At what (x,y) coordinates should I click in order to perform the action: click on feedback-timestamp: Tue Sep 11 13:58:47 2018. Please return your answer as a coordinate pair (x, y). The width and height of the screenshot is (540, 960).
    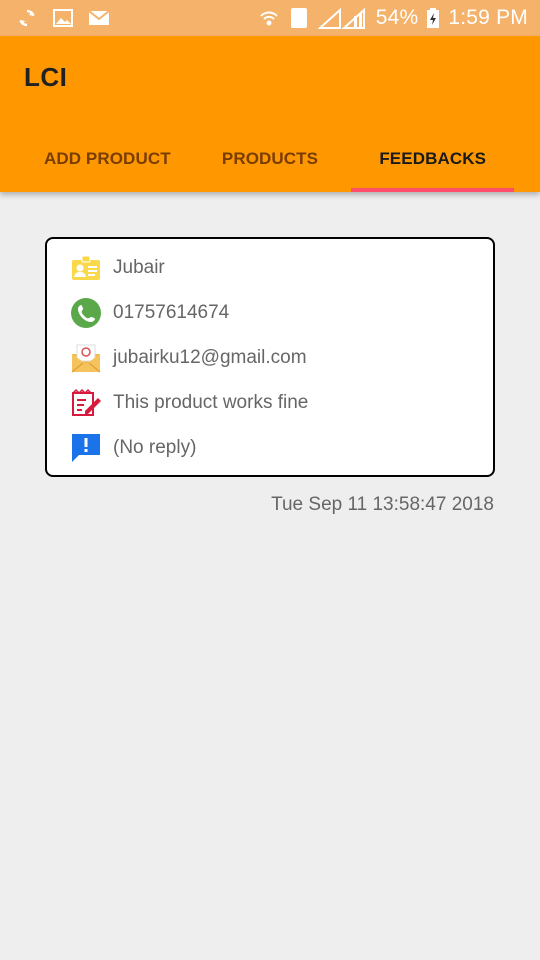
    Looking at the image, I should click on (382, 504).